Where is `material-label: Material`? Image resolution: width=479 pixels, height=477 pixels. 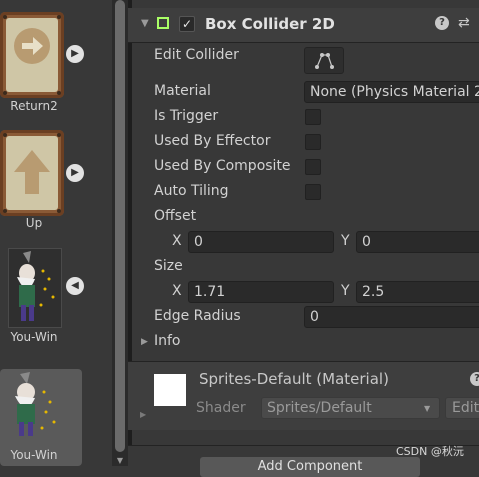 material-label: Material is located at coordinates (182, 91).